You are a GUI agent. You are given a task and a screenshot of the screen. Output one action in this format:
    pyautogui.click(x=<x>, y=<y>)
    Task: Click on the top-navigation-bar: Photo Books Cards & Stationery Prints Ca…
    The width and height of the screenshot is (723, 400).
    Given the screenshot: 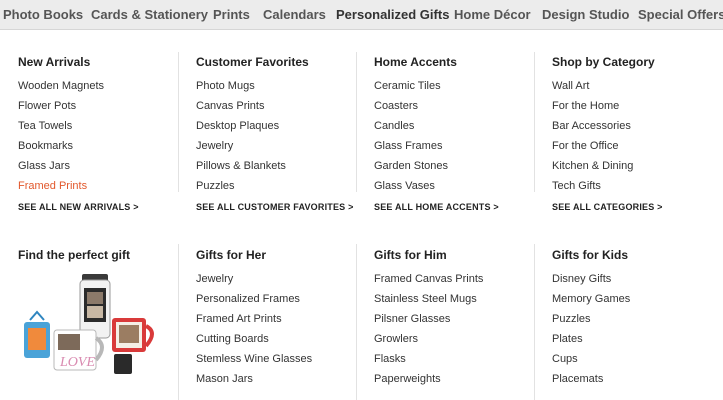 What is the action you would take?
    pyautogui.click(x=361, y=15)
    